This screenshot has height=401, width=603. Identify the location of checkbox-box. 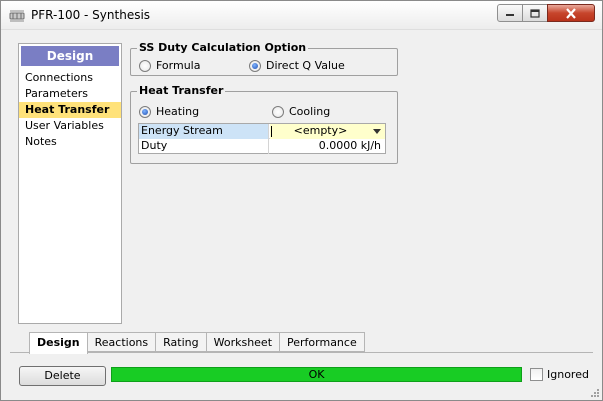
(536, 374).